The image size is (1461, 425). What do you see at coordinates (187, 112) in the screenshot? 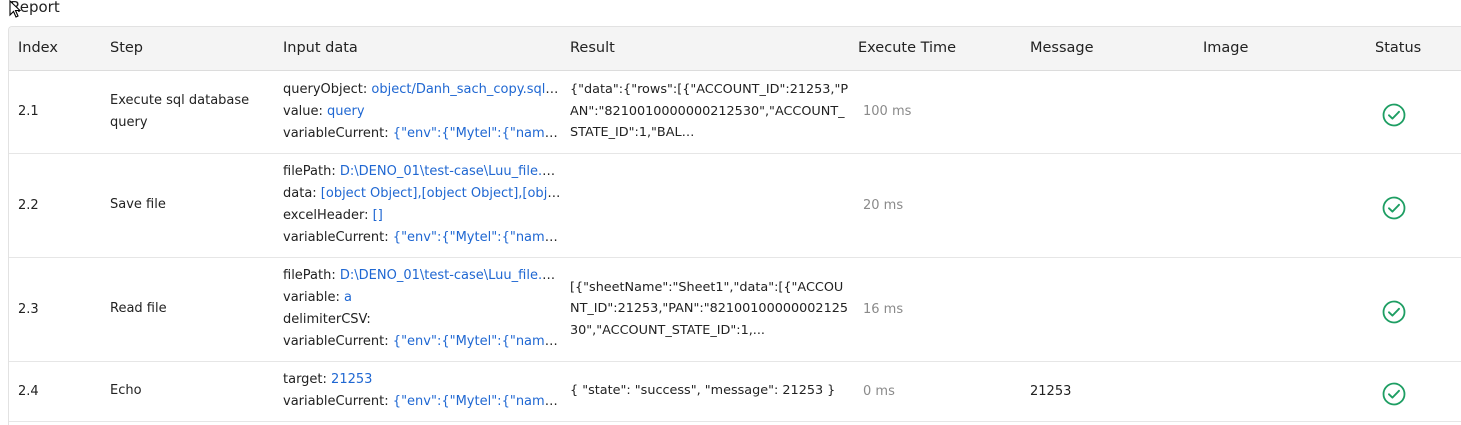
I see `cell-step: Execute sql database query` at bounding box center [187, 112].